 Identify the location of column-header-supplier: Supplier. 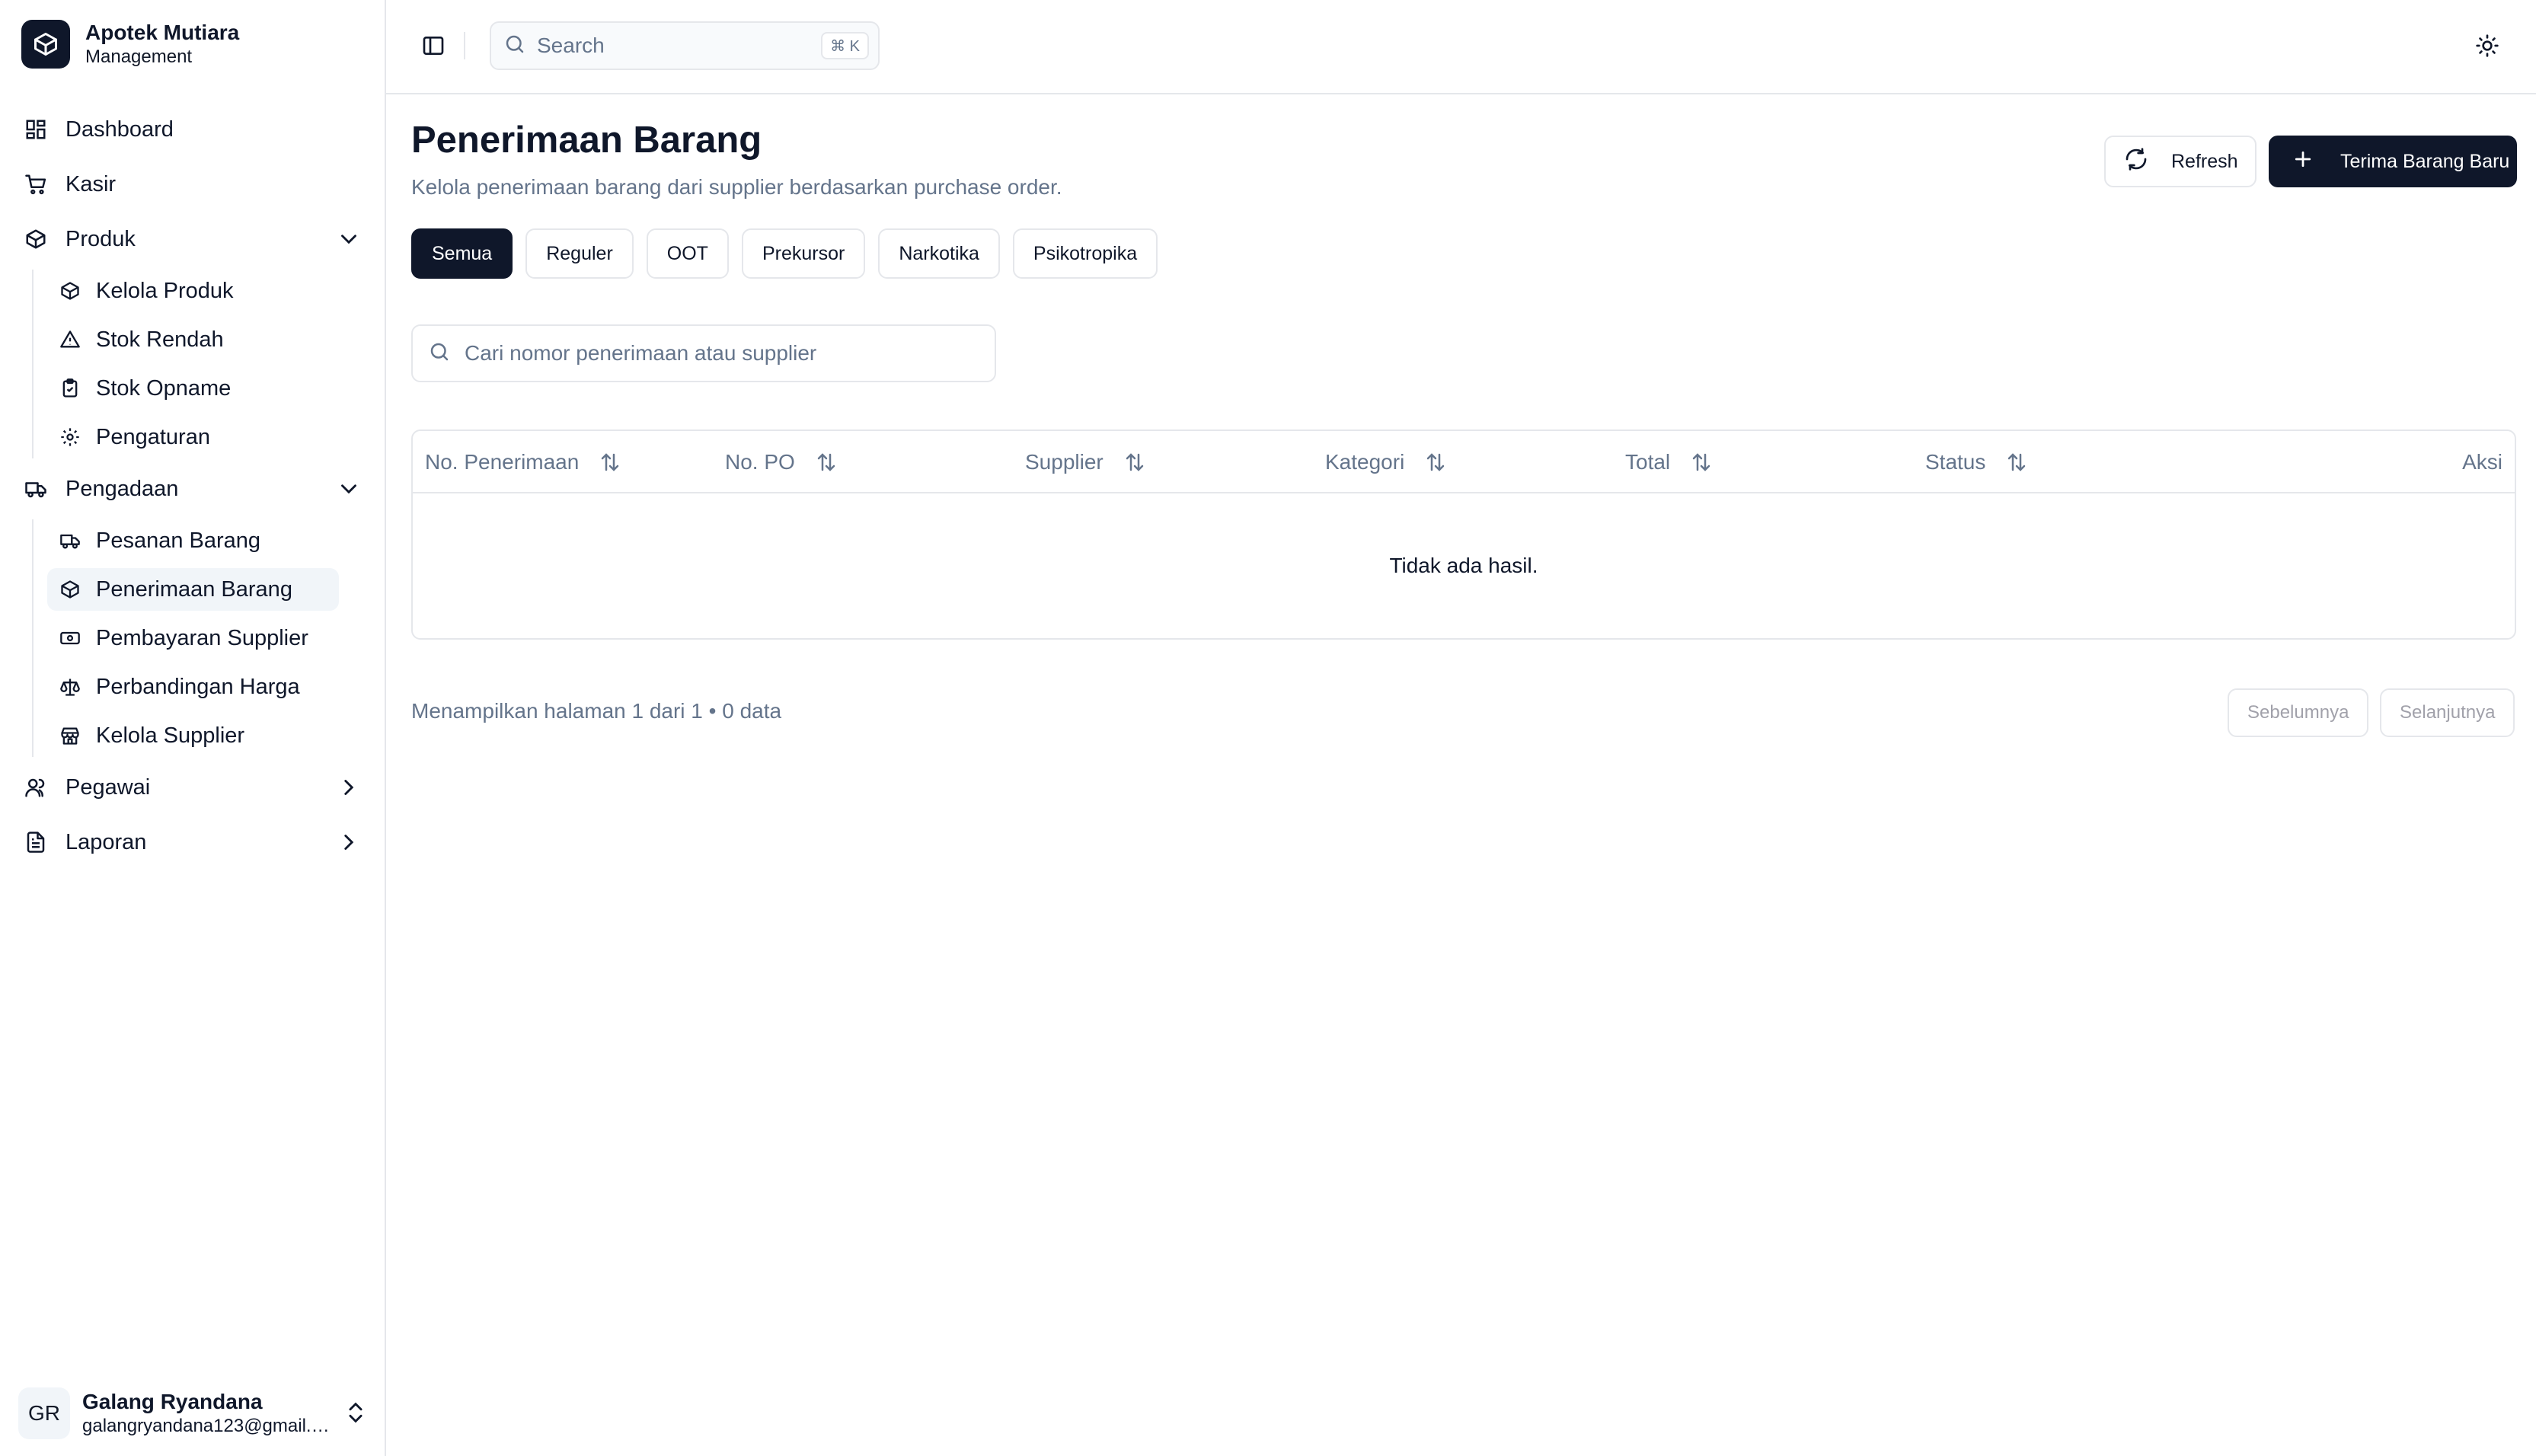
(1085, 462).